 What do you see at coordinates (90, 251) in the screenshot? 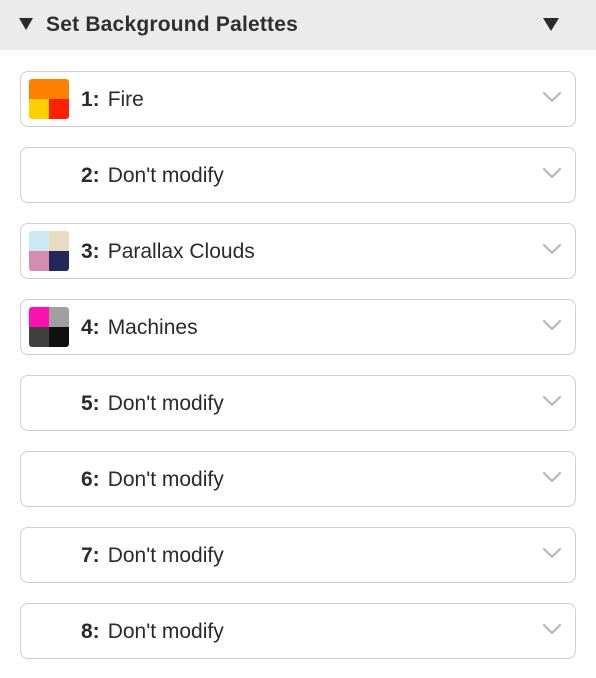
I see `palette-number: 3:` at bounding box center [90, 251].